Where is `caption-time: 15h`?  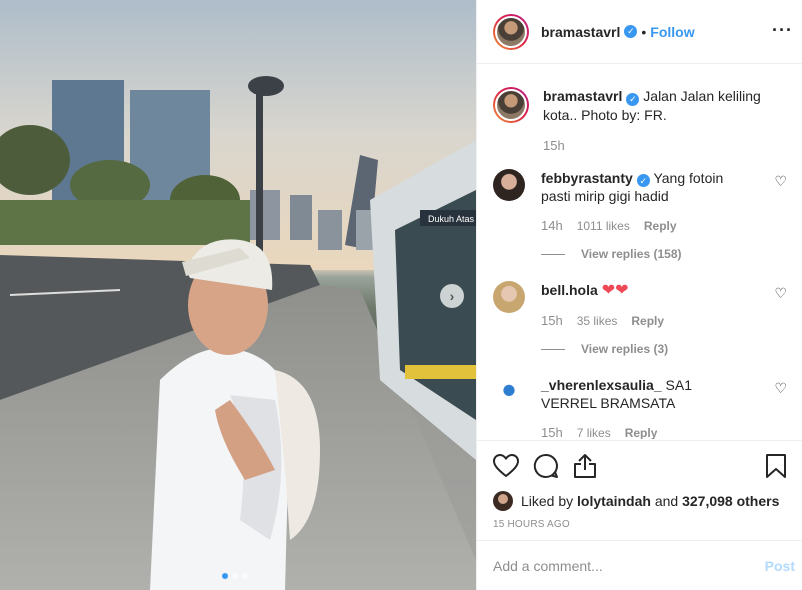
caption-time: 15h is located at coordinates (554, 145).